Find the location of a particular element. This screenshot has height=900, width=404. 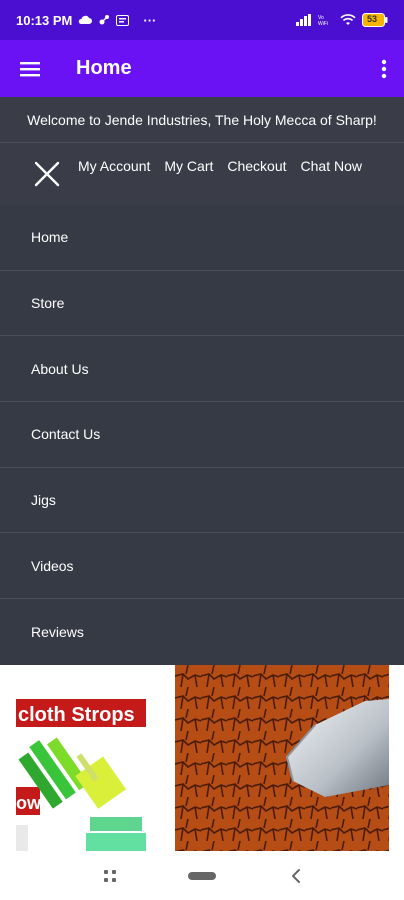

wifi-icon is located at coordinates (348, 20).